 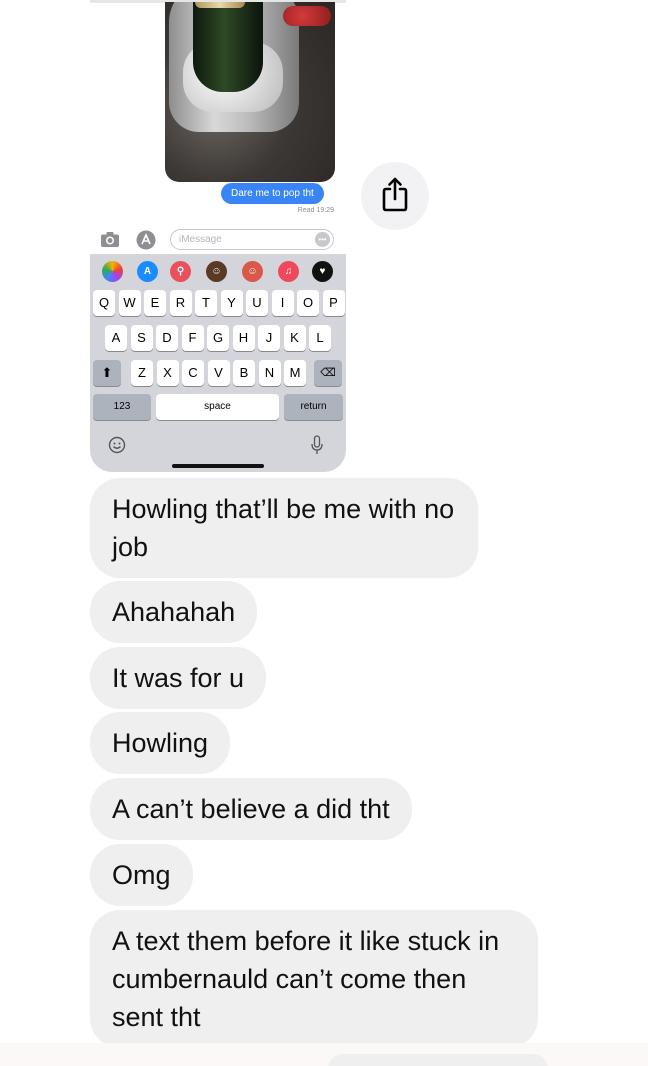 I want to click on key-row-1: QWERTYUIOP, so click(x=218, y=303).